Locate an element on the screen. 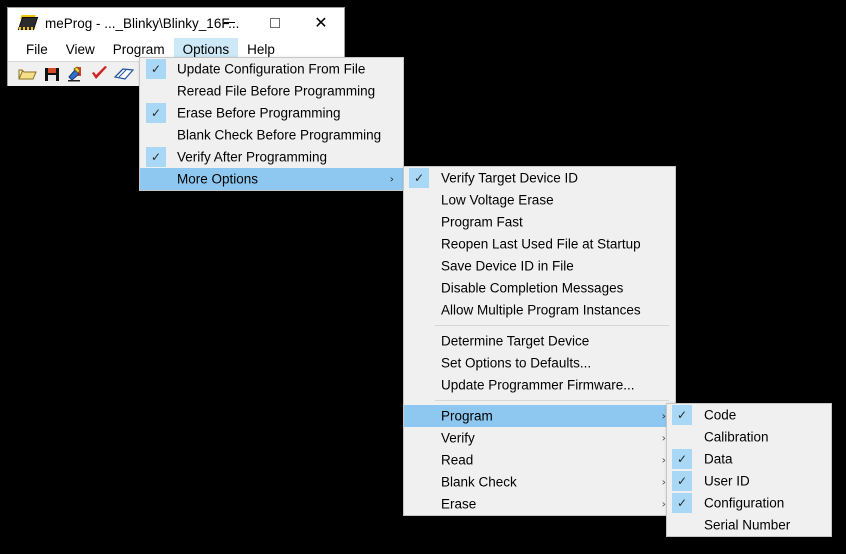  menu-item-label: Determine Target Device is located at coordinates (515, 341).